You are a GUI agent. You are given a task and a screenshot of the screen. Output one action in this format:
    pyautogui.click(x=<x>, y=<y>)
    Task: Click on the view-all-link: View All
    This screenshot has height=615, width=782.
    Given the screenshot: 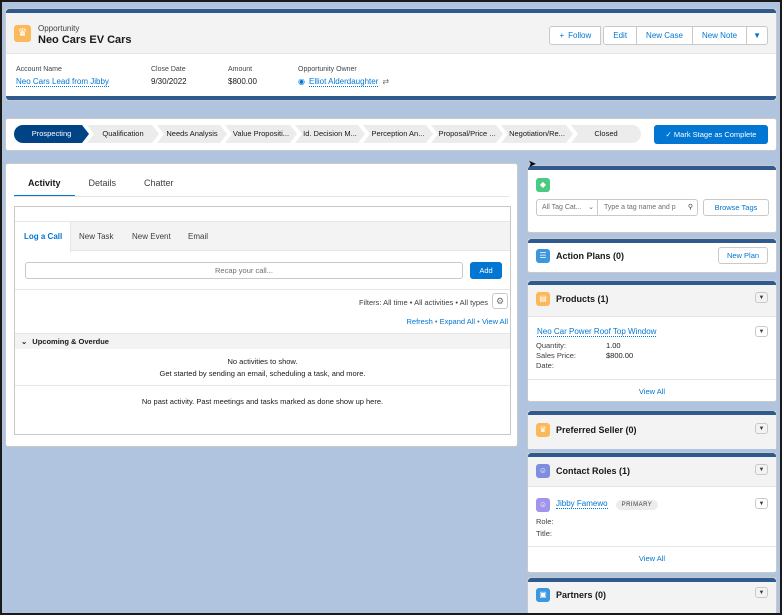 What is the action you would take?
    pyautogui.click(x=495, y=321)
    